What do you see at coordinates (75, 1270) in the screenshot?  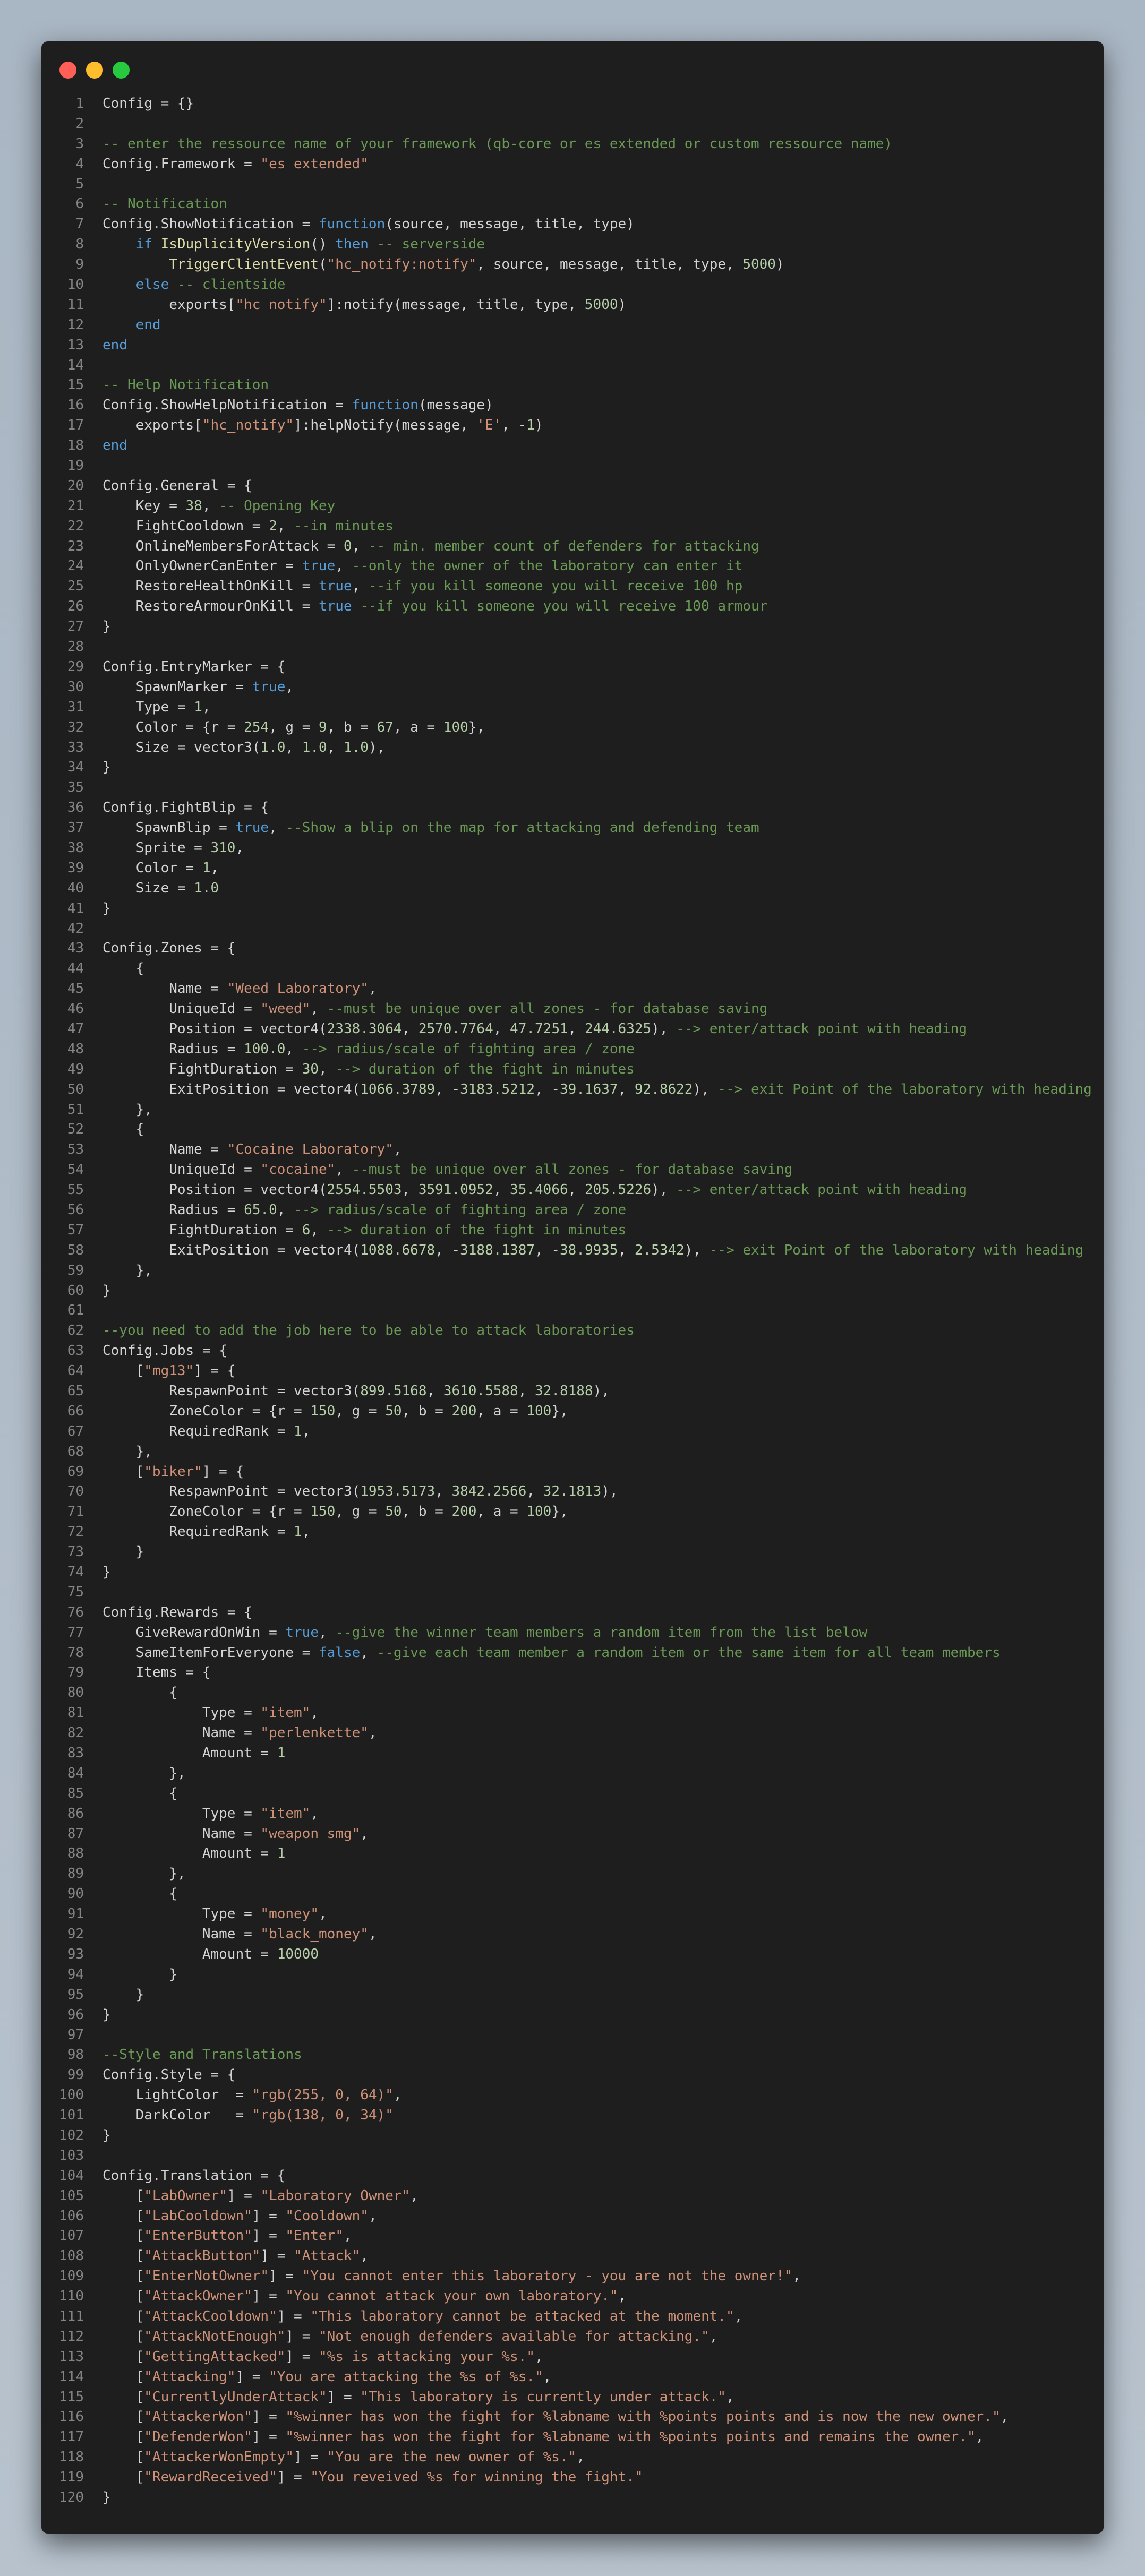 I see `line-number: 59` at bounding box center [75, 1270].